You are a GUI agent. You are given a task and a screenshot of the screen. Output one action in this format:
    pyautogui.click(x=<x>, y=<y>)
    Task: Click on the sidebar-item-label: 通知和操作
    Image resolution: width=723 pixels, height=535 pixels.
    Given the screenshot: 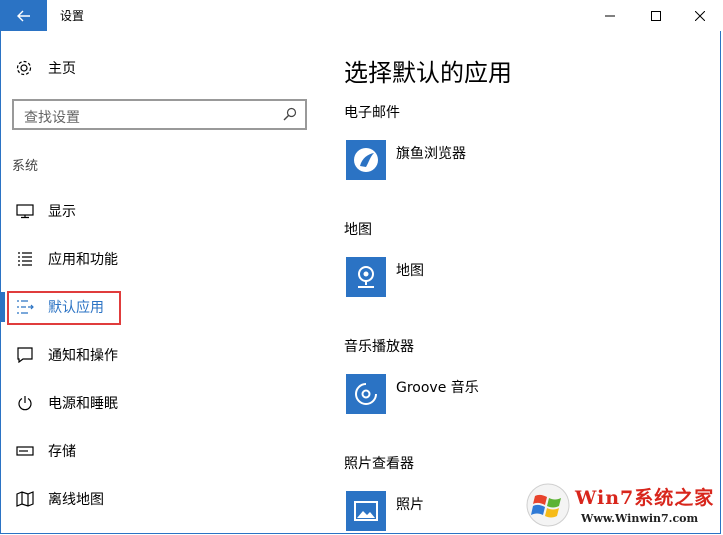 What is the action you would take?
    pyautogui.click(x=83, y=356)
    